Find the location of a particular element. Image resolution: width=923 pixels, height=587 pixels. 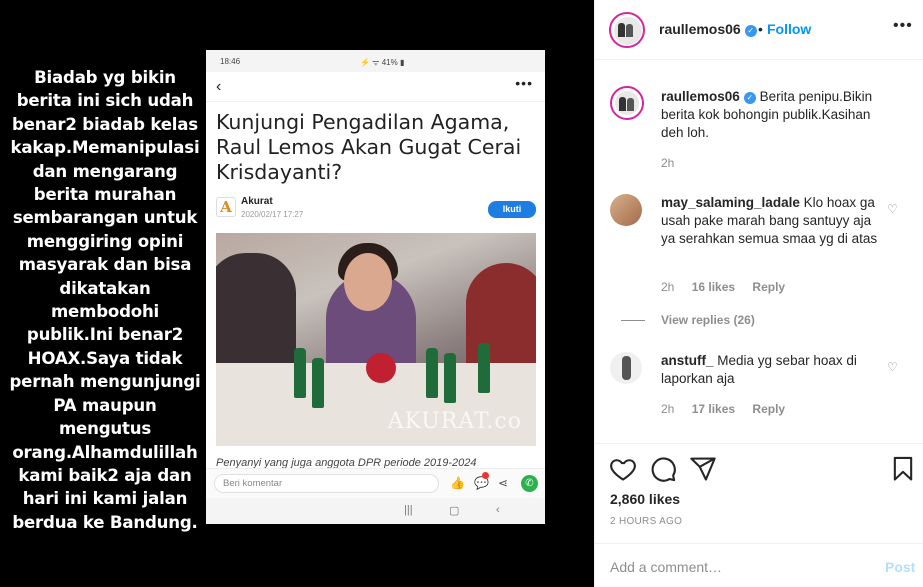

comment-username: anstuff_ is located at coordinates (687, 360).